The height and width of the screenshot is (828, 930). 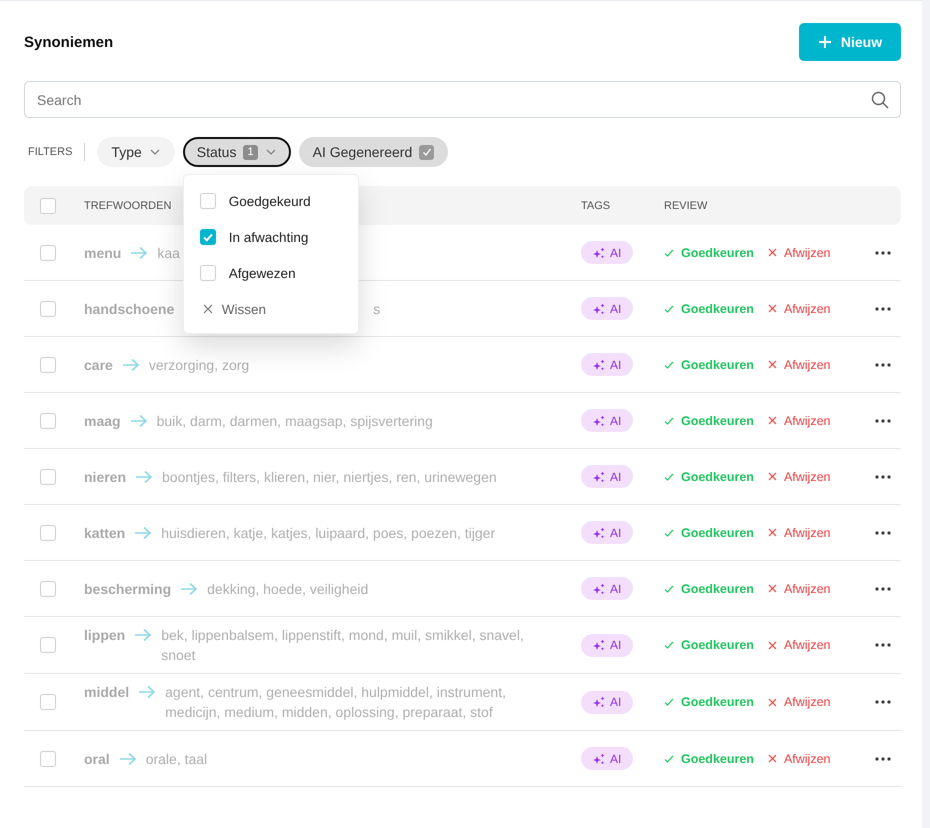 What do you see at coordinates (329, 477) in the screenshot?
I see `synonyms: boontjes, filters, klieren, nier, niertjes, ren, urinewegen` at bounding box center [329, 477].